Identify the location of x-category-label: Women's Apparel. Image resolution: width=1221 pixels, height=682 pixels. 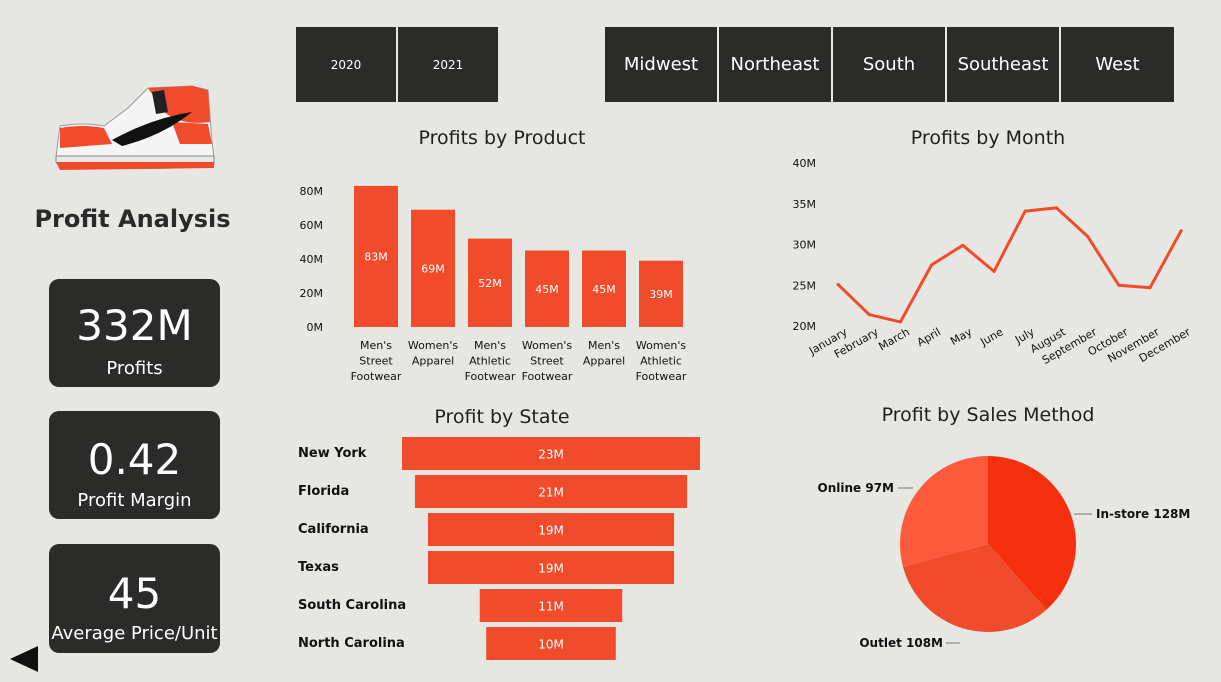
(433, 353).